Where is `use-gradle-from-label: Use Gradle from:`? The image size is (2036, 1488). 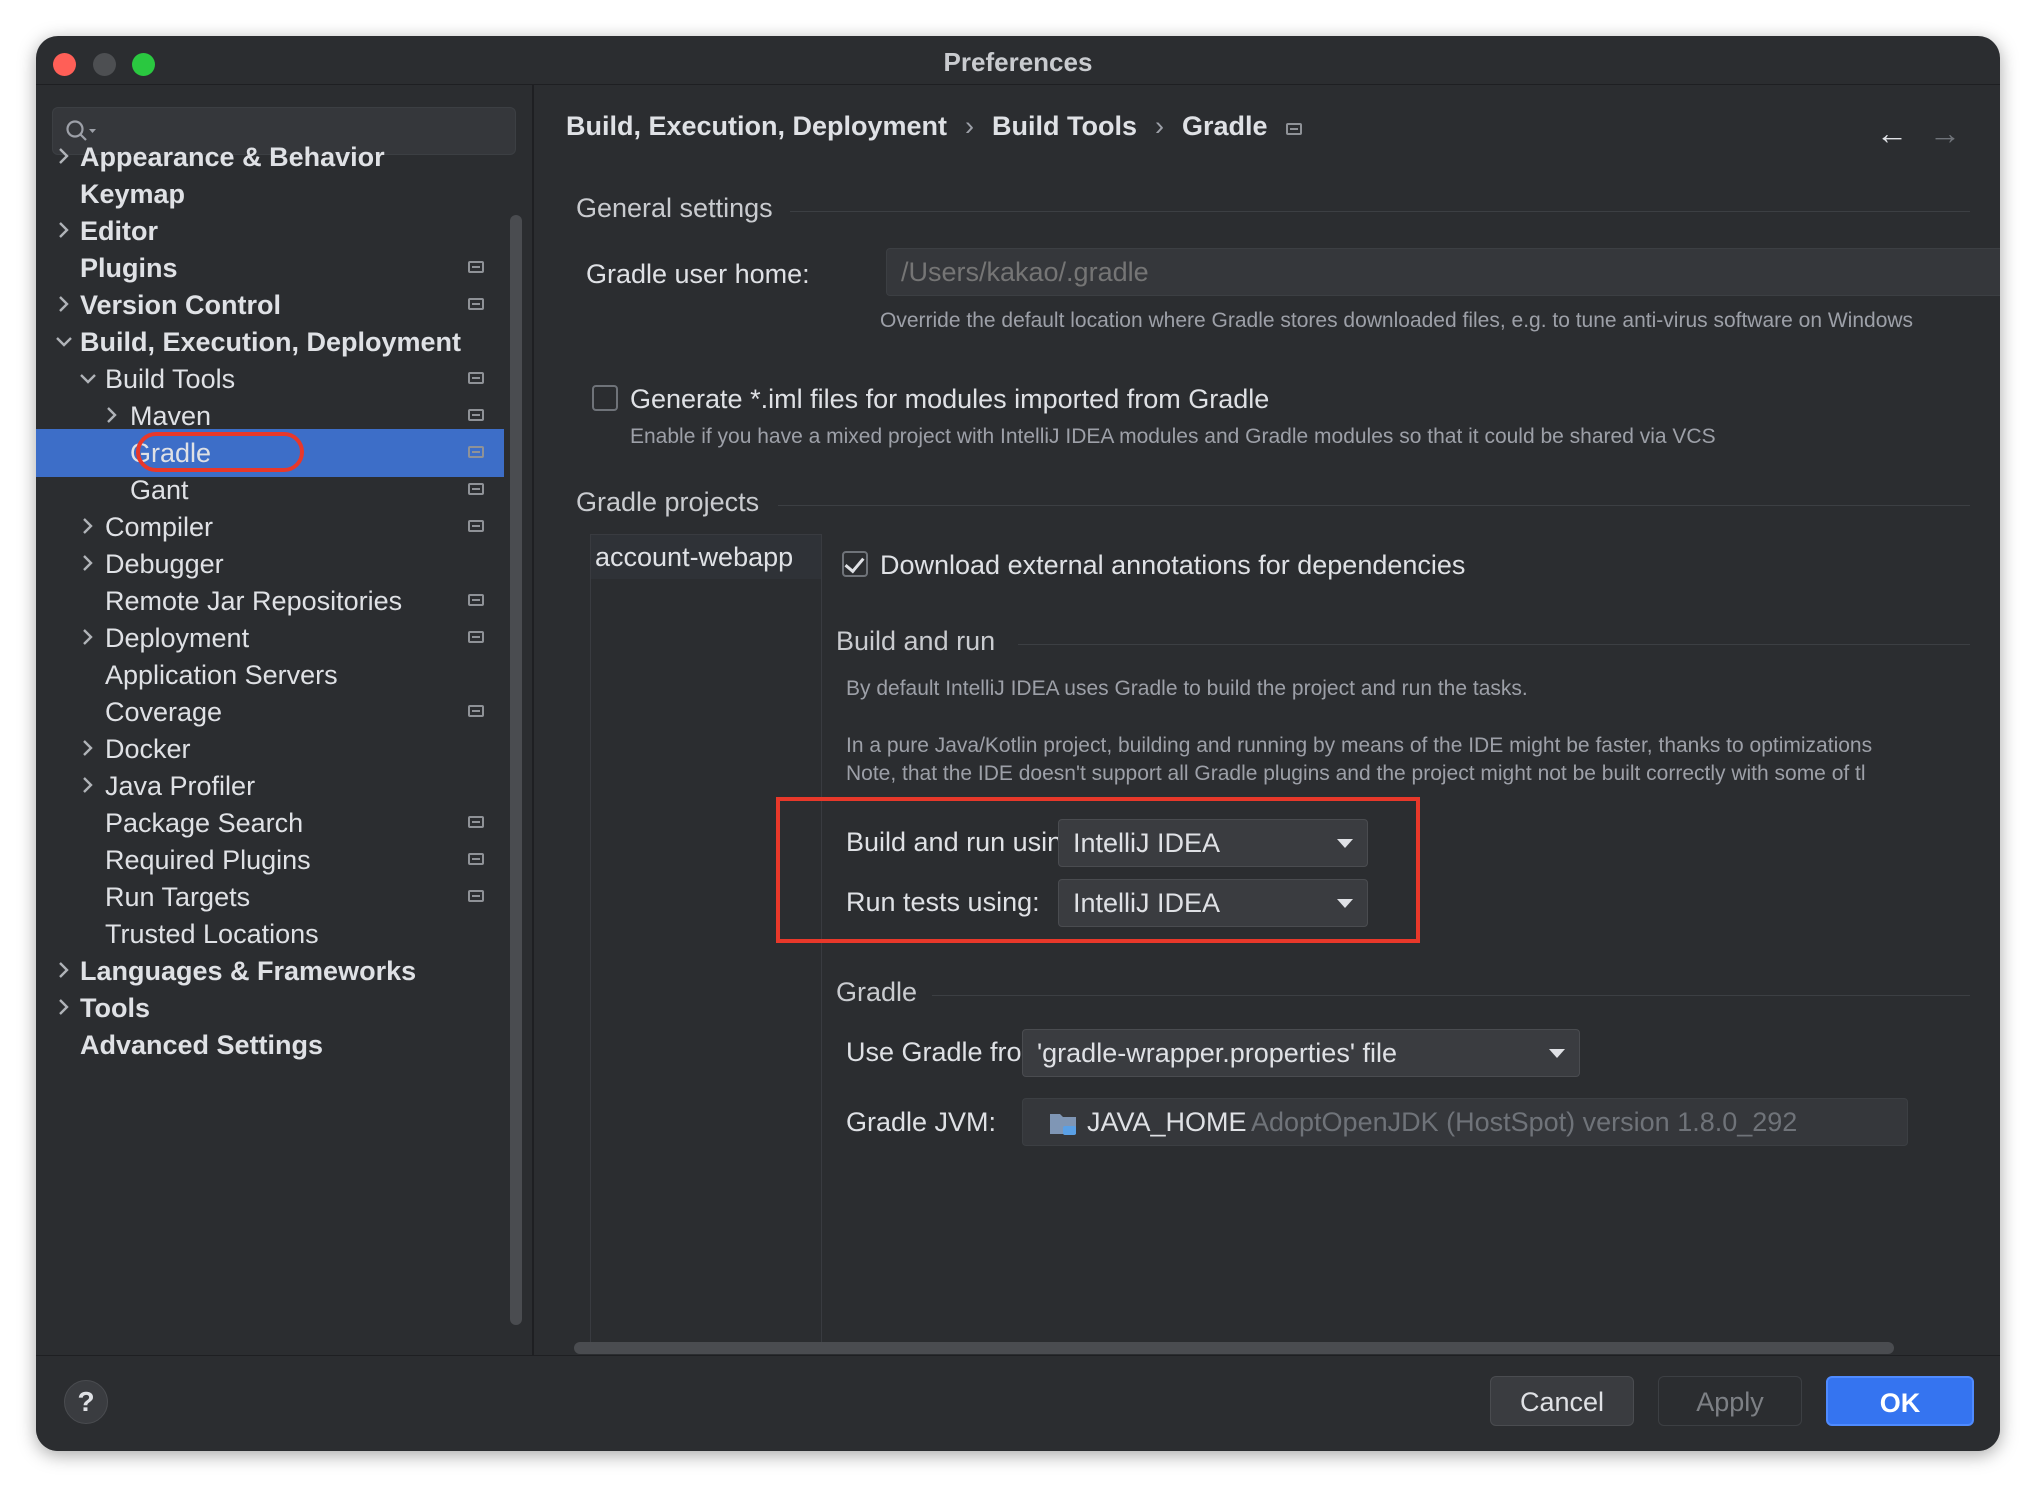 use-gradle-from-label: Use Gradle from: is located at coordinates (949, 1052).